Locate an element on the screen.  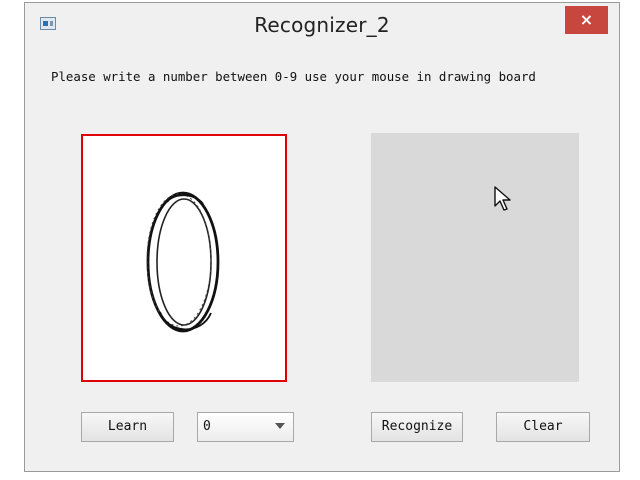
mouse-cursor-icon is located at coordinates (502, 198).